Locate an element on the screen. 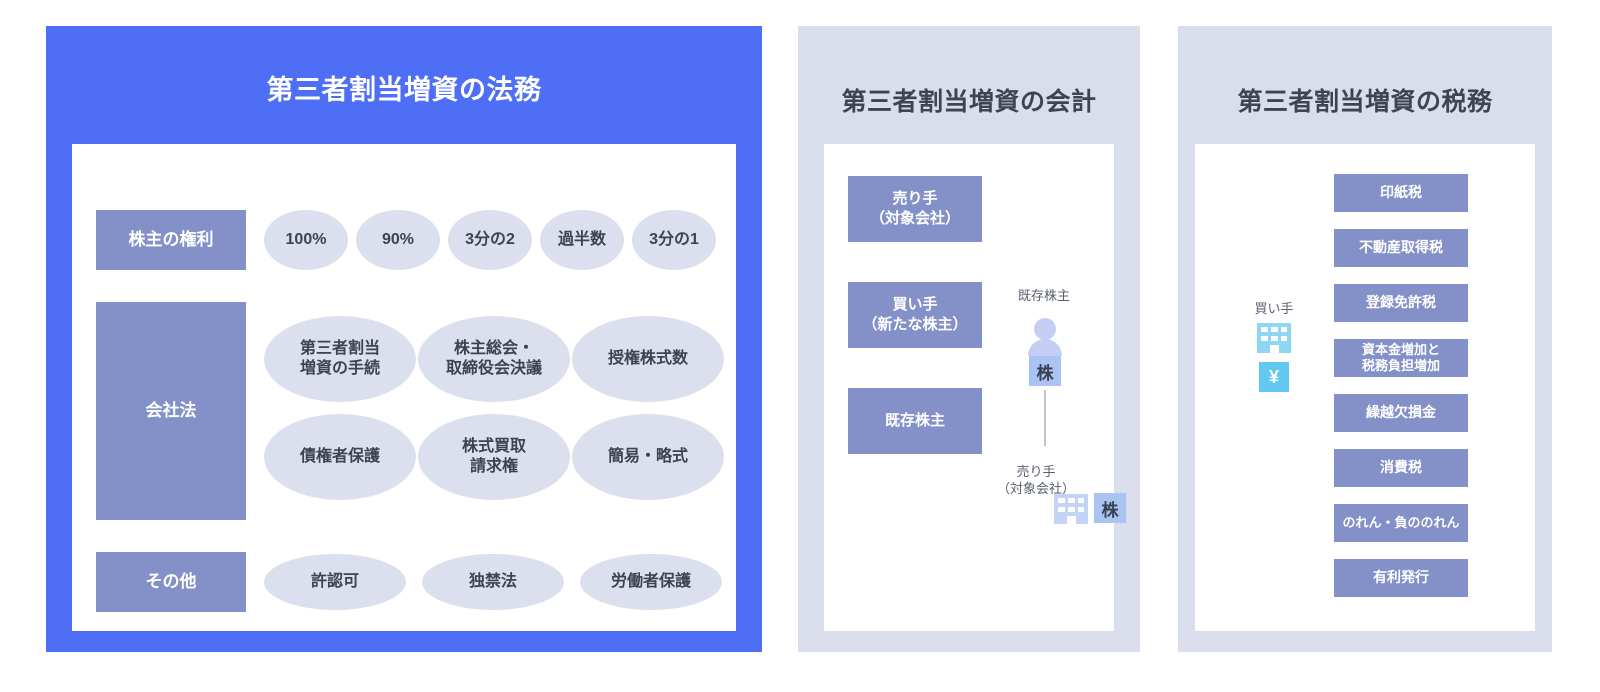 This screenshot has width=1600, height=692. pill-company-simplified: 簡易・略式 is located at coordinates (648, 457).